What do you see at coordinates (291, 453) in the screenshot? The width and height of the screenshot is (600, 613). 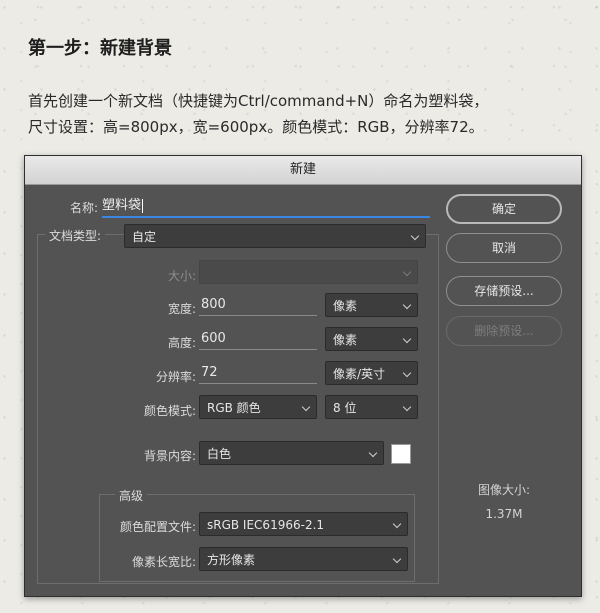 I see `bg-content-select: 白色` at bounding box center [291, 453].